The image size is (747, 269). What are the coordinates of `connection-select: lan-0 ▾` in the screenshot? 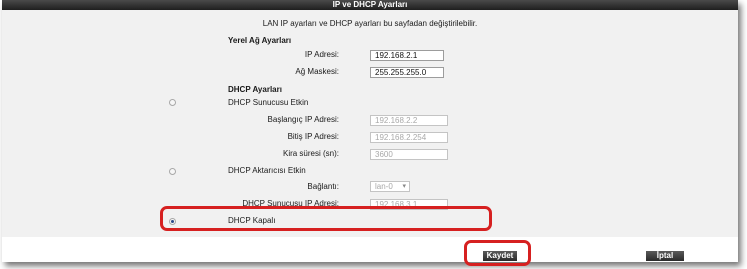 It's located at (390, 186).